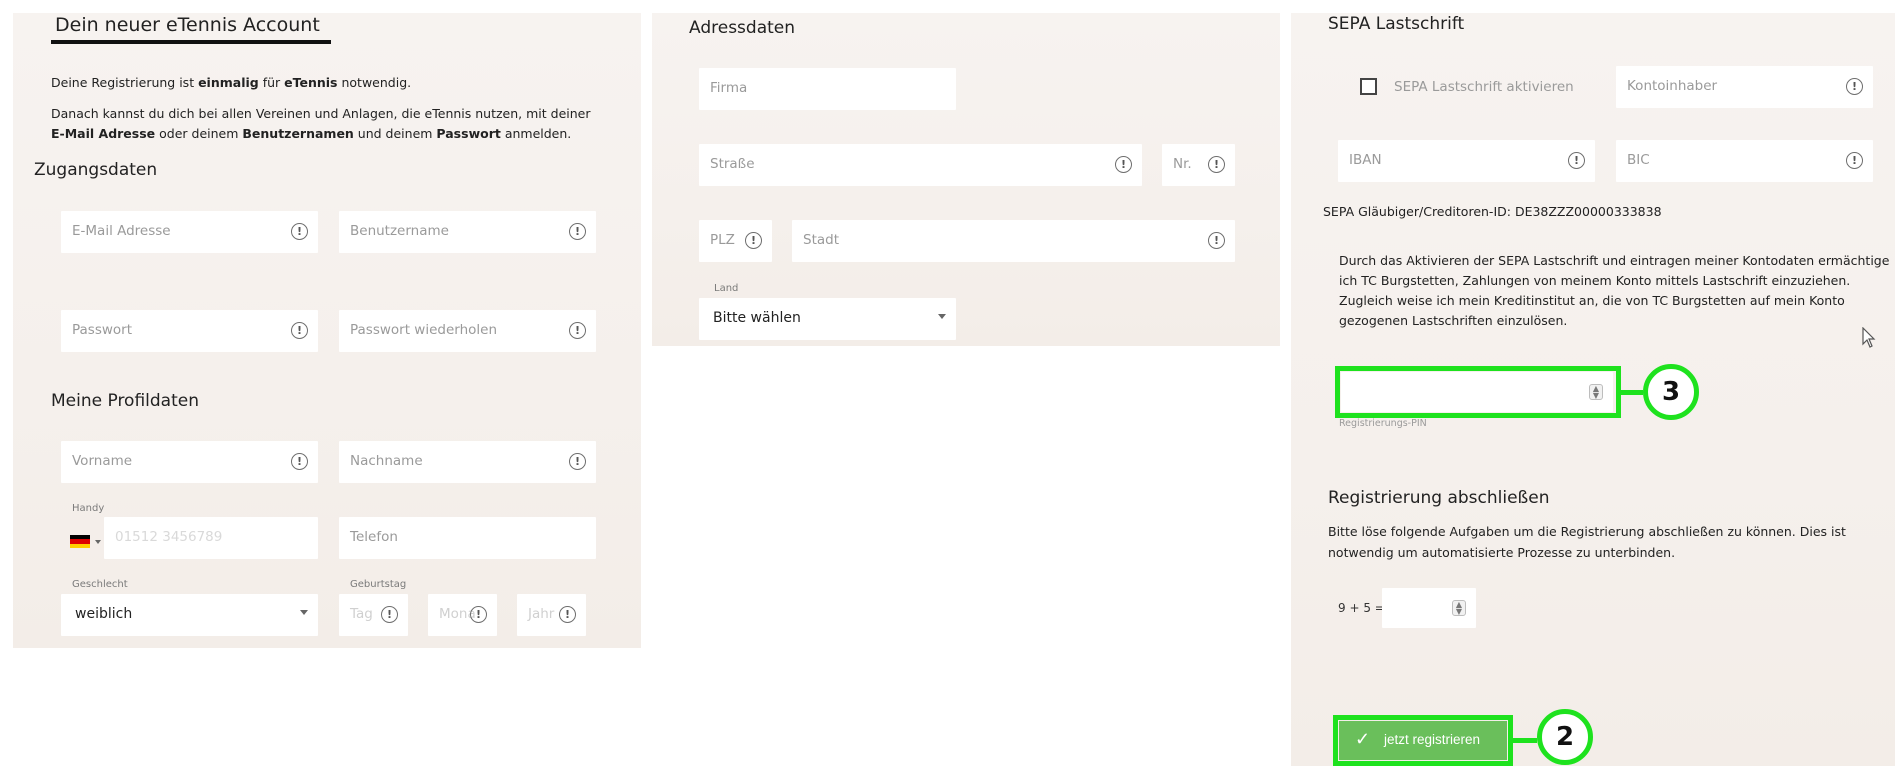 The height and width of the screenshot is (766, 1895). Describe the element at coordinates (462, 615) in the screenshot. I see `birth-month-field: Mona !` at that location.